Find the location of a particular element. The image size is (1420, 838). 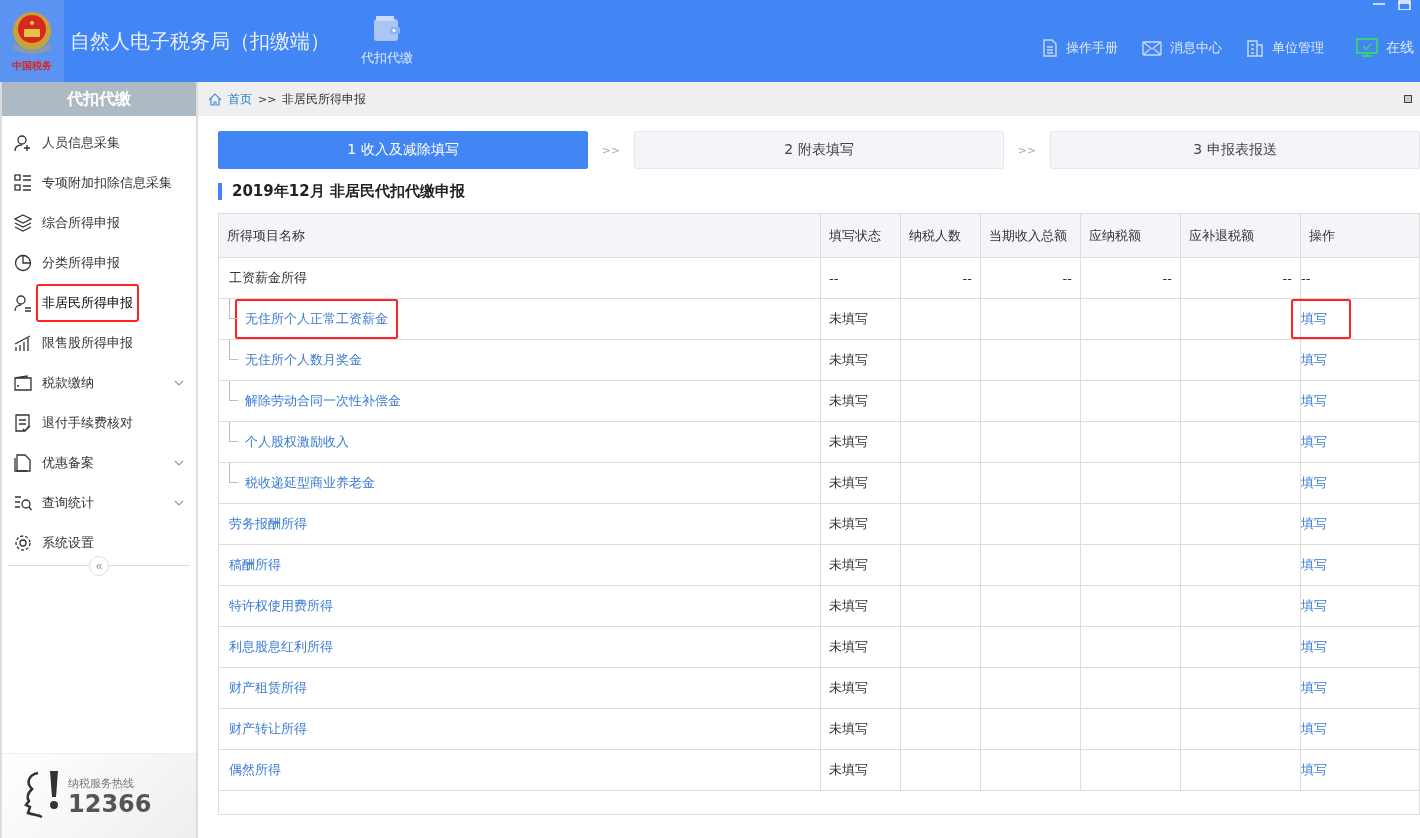

column-header: 应补退税额 is located at coordinates (1241, 235).